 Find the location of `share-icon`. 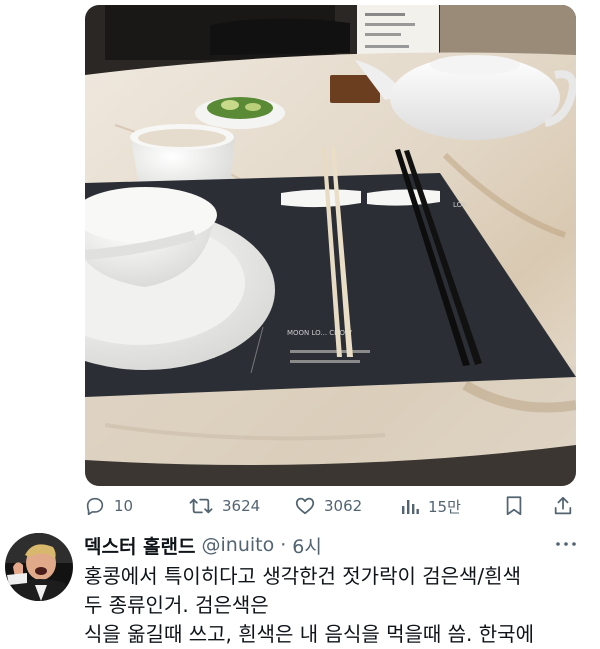

share-icon is located at coordinates (563, 505).